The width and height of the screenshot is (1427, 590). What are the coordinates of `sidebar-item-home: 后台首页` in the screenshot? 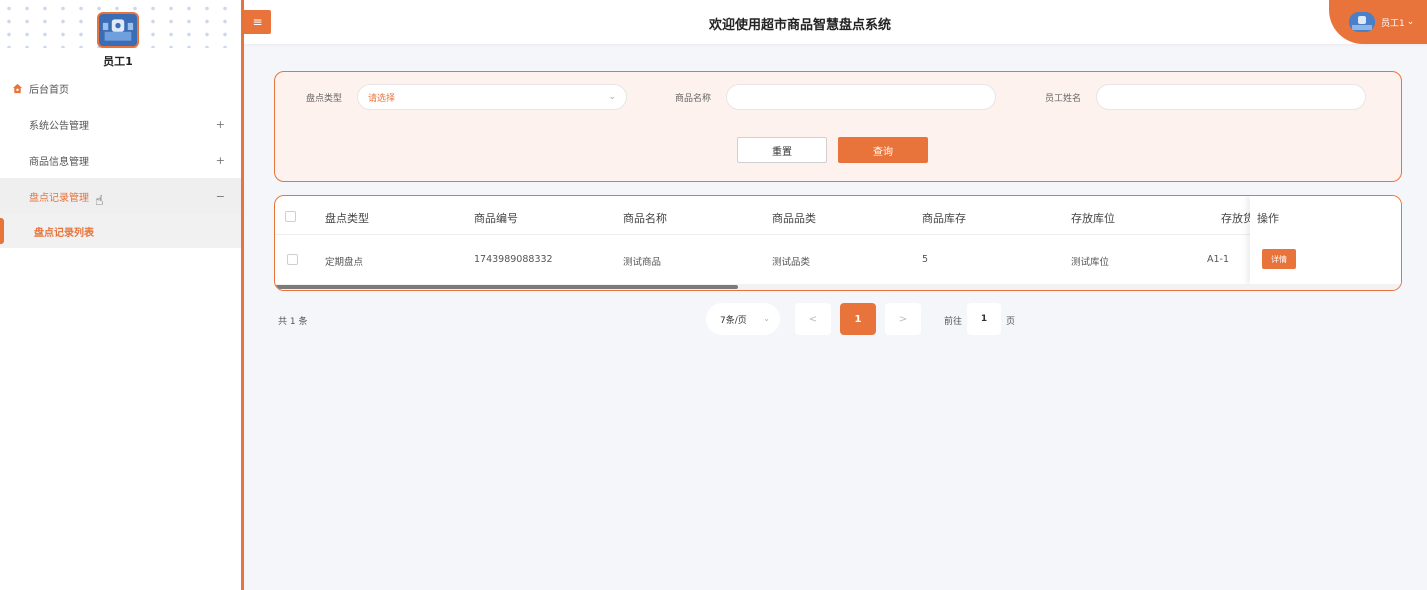 It's located at (120, 88).